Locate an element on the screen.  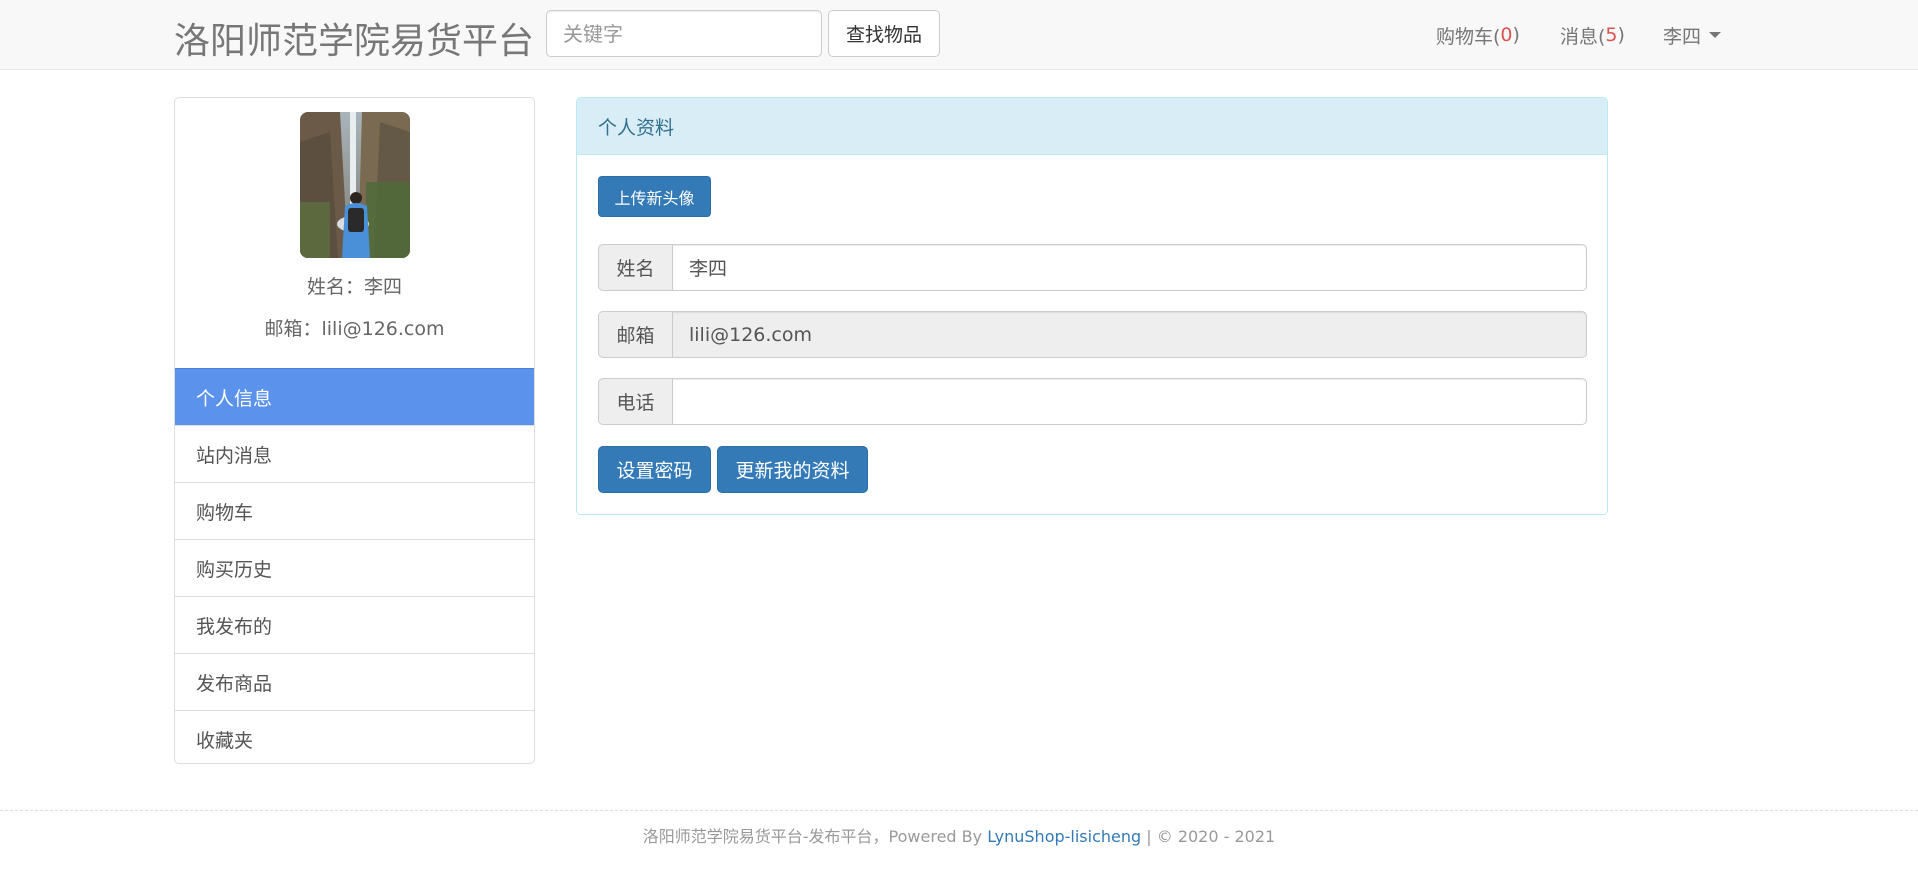
sidebar-item-messages: 站内消息 is located at coordinates (354, 453).